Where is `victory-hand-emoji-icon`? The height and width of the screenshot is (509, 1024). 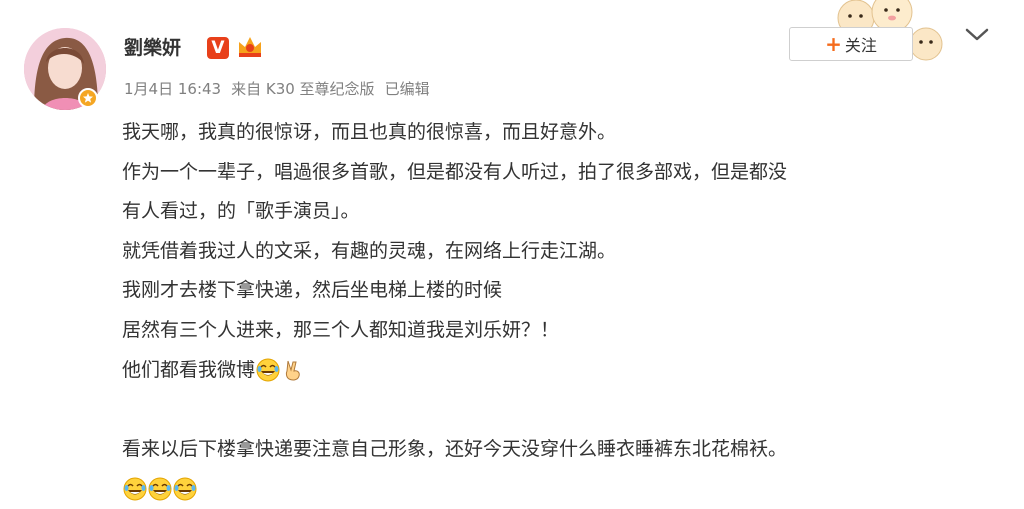 victory-hand-emoji-icon is located at coordinates (293, 370).